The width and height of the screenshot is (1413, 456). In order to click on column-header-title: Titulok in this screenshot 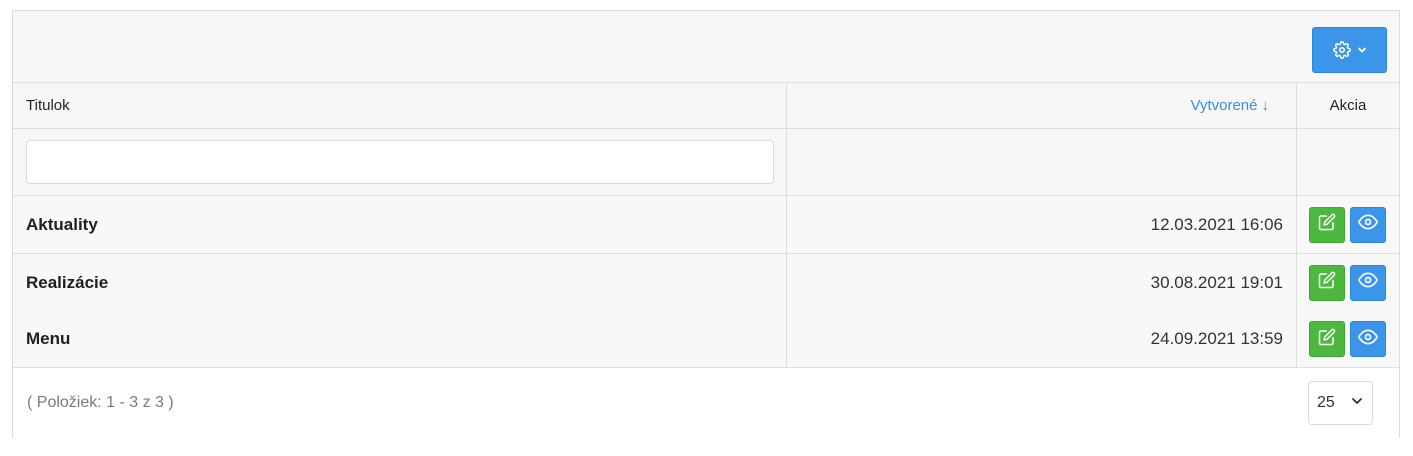, I will do `click(400, 105)`.